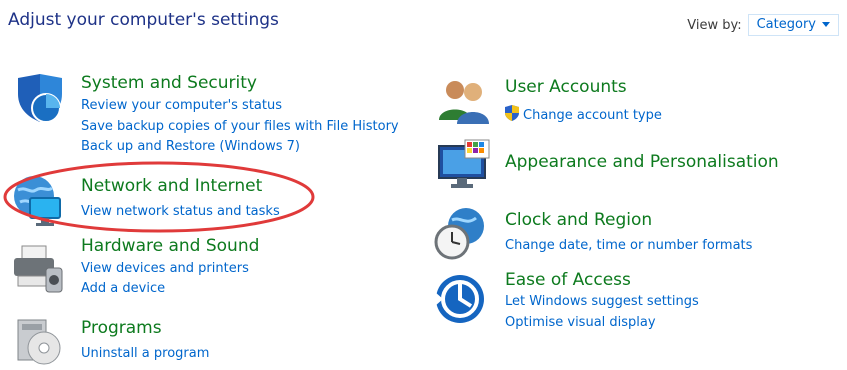 The height and width of the screenshot is (370, 847). I want to click on uac-shield-icon, so click(512, 113).